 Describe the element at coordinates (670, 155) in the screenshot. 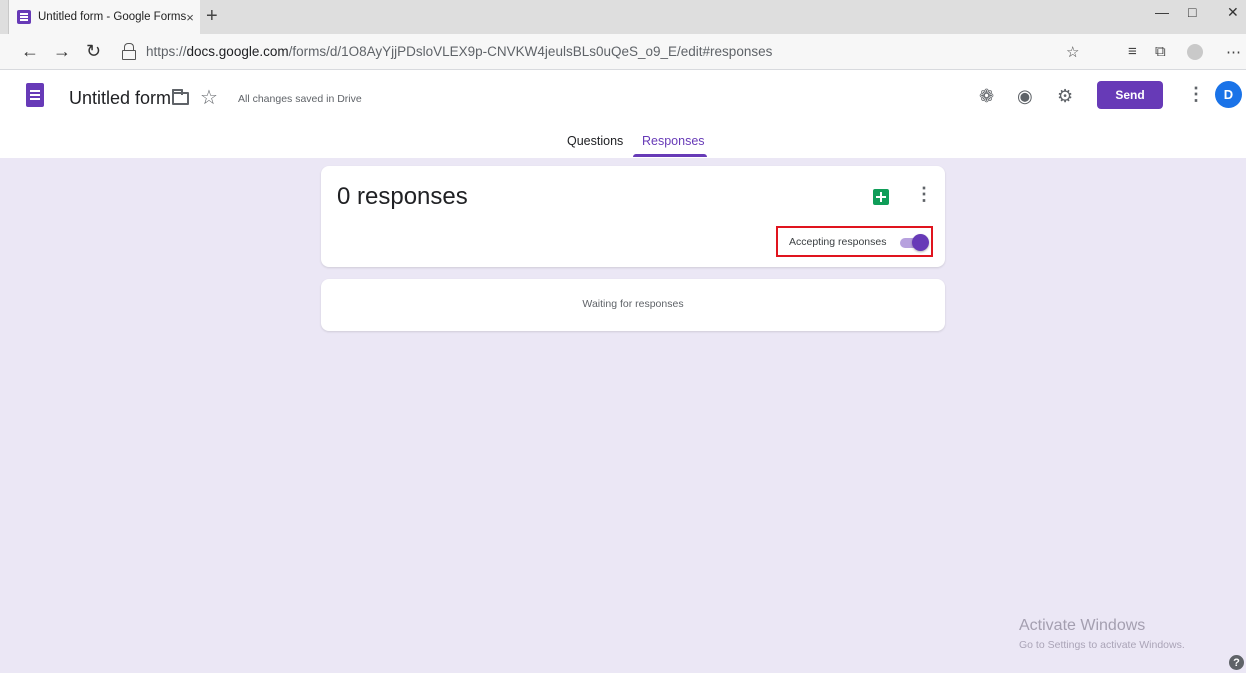

I see `active-tab-indicator` at that location.